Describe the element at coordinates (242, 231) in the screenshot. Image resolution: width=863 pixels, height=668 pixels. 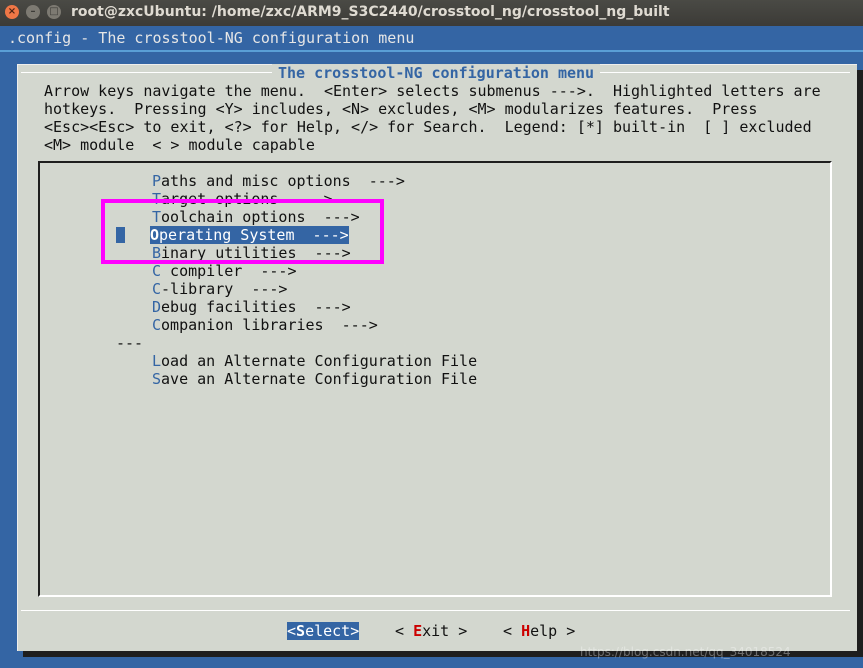
I see `highlight-annotation-box` at that location.